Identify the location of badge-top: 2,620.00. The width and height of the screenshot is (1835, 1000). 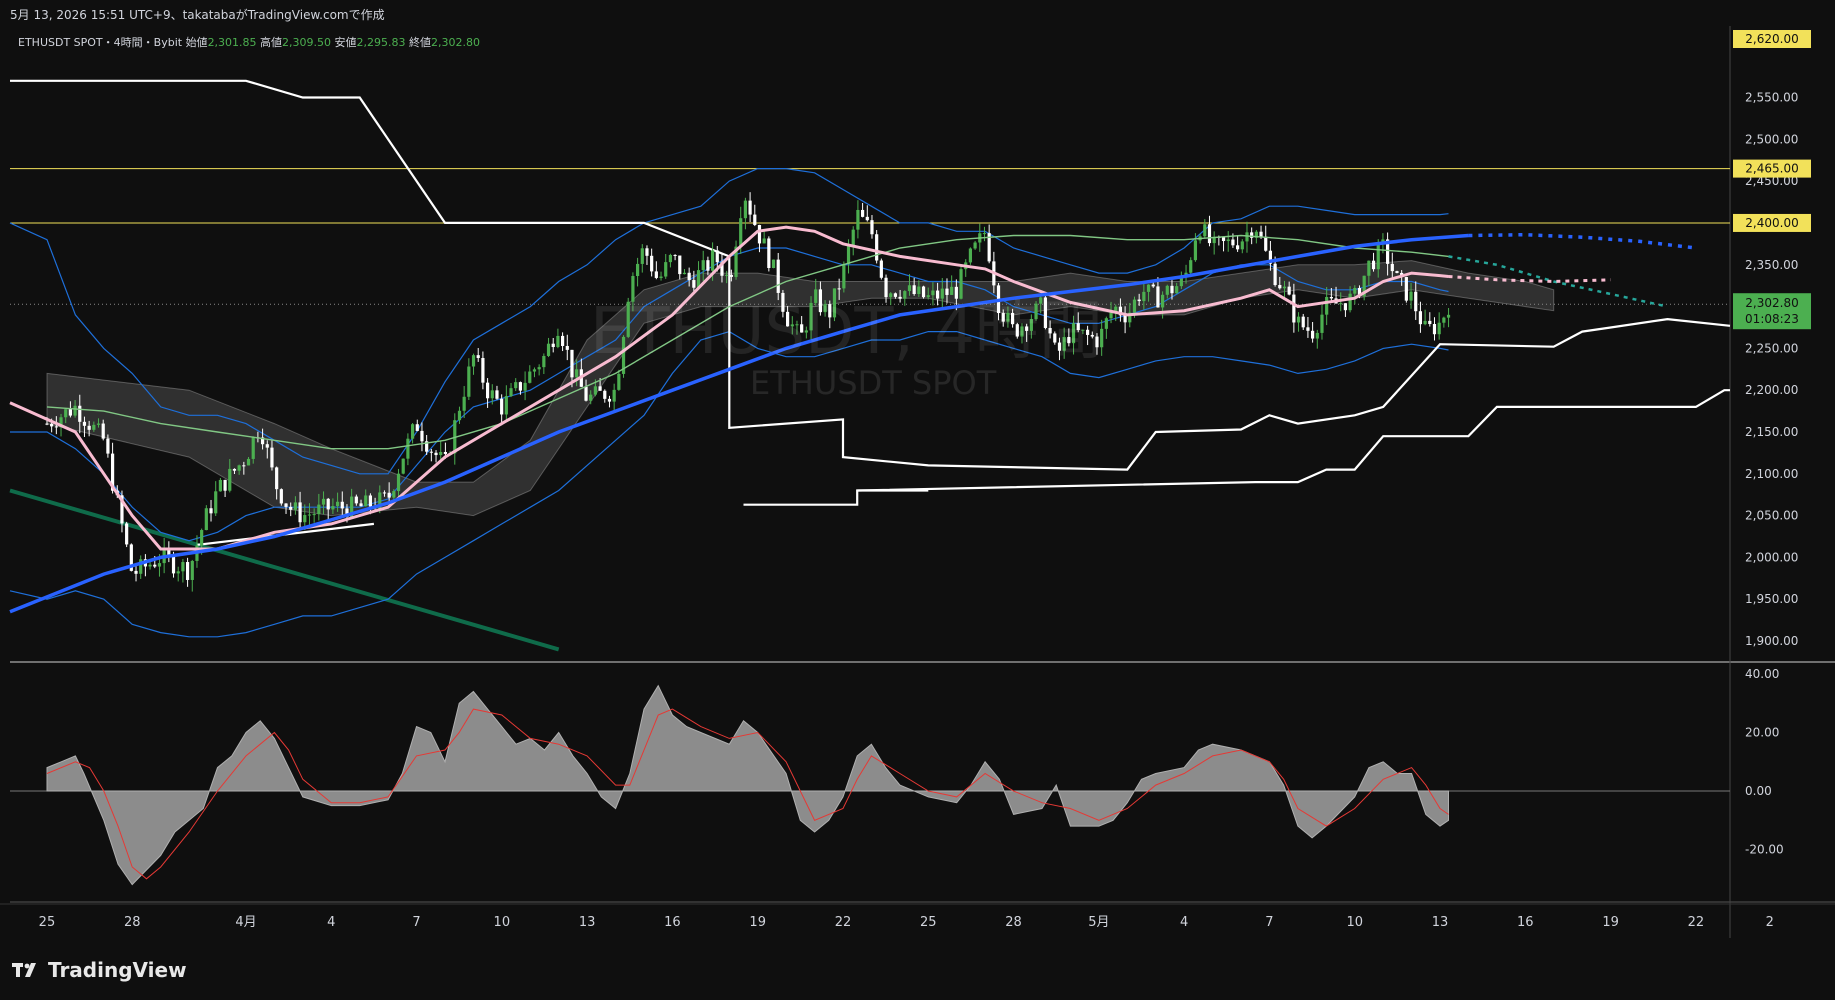
(1771, 39).